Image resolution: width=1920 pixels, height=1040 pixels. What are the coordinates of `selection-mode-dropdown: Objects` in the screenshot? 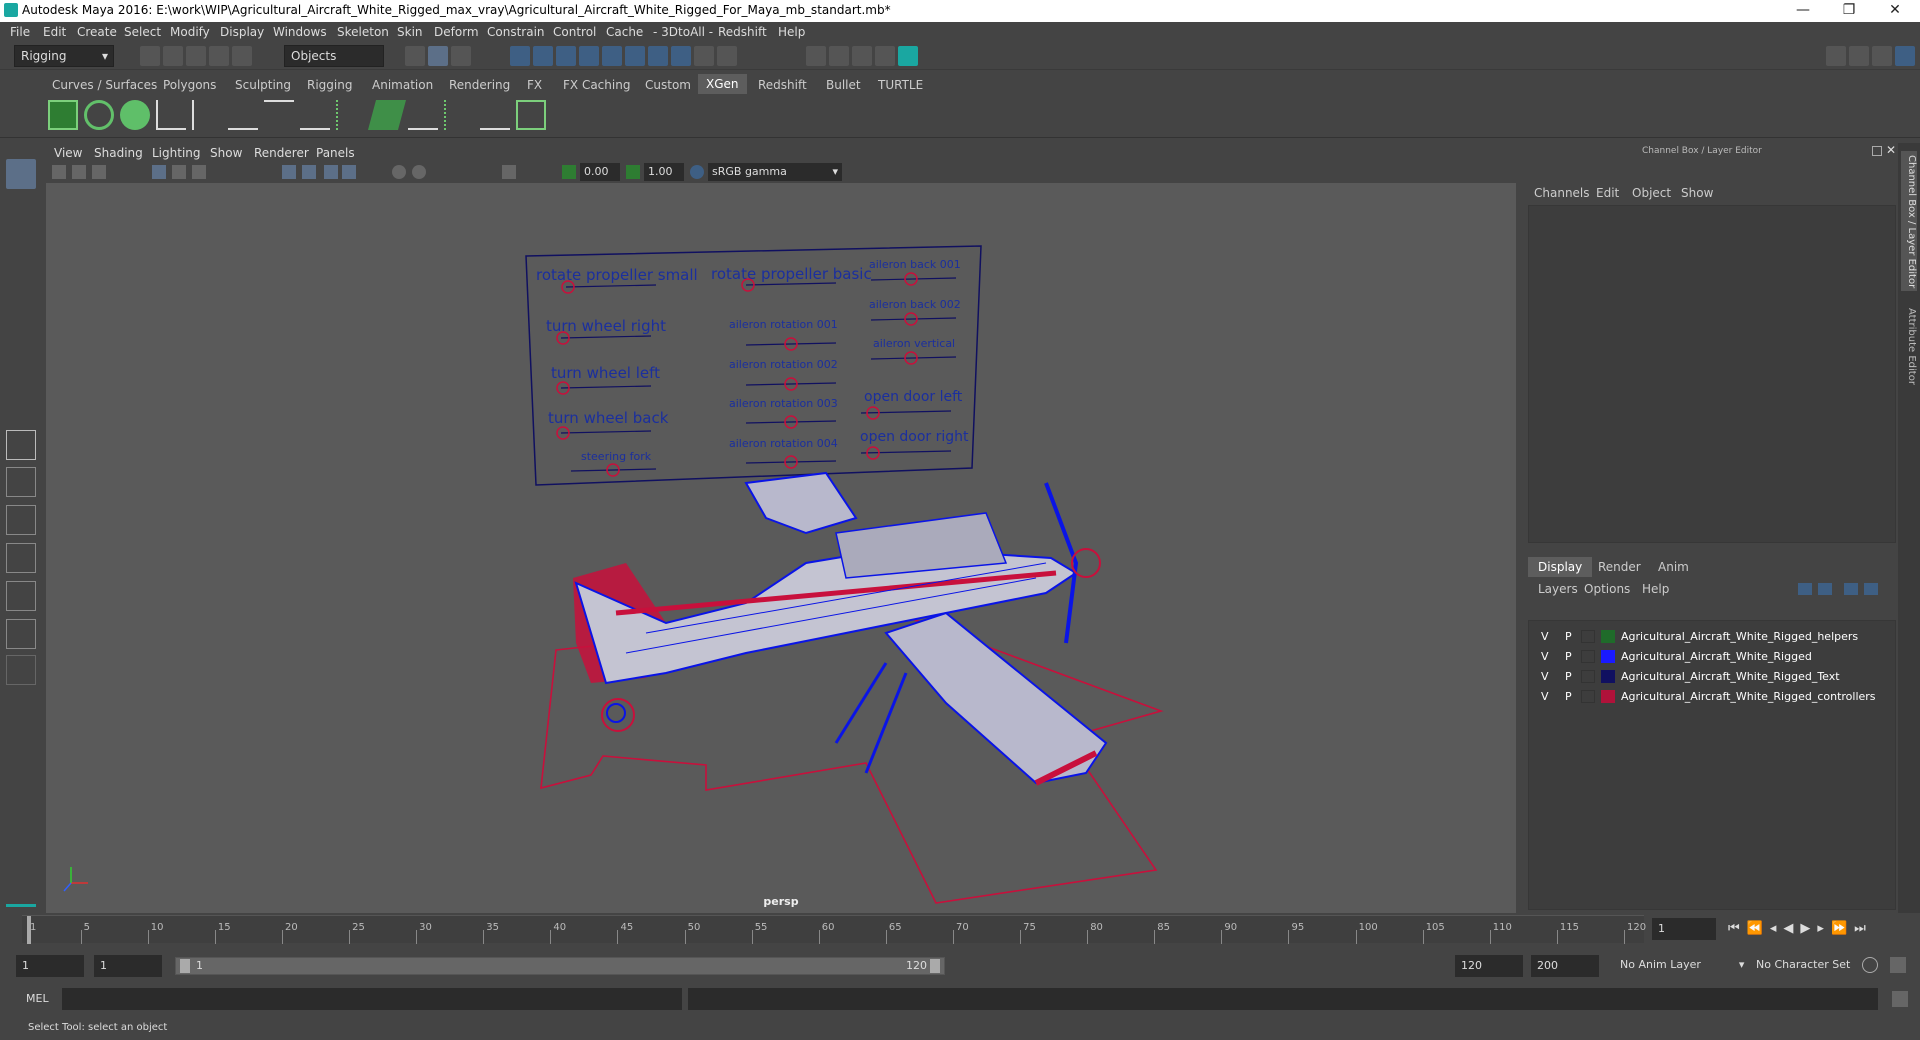 It's located at (334, 56).